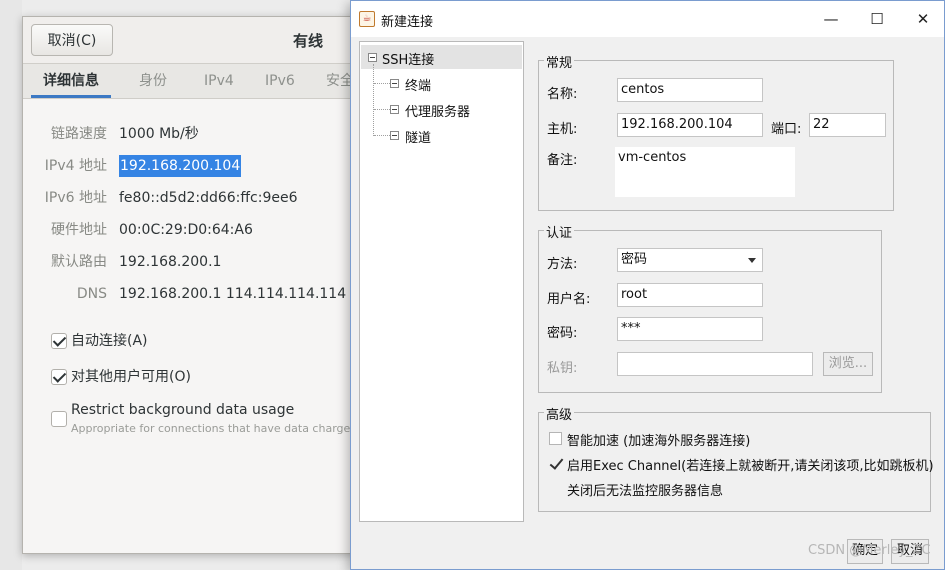 The height and width of the screenshot is (570, 945). What do you see at coordinates (208, 198) in the screenshot?
I see `ipv6-value: fe80::d5d2:dd66:ffc:9ee6` at bounding box center [208, 198].